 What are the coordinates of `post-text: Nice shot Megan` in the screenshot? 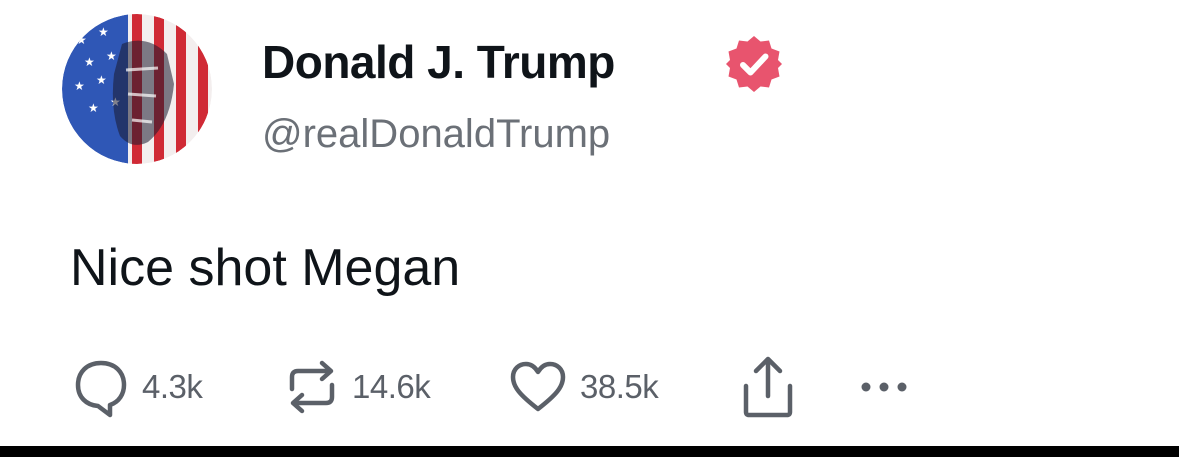 It's located at (265, 268).